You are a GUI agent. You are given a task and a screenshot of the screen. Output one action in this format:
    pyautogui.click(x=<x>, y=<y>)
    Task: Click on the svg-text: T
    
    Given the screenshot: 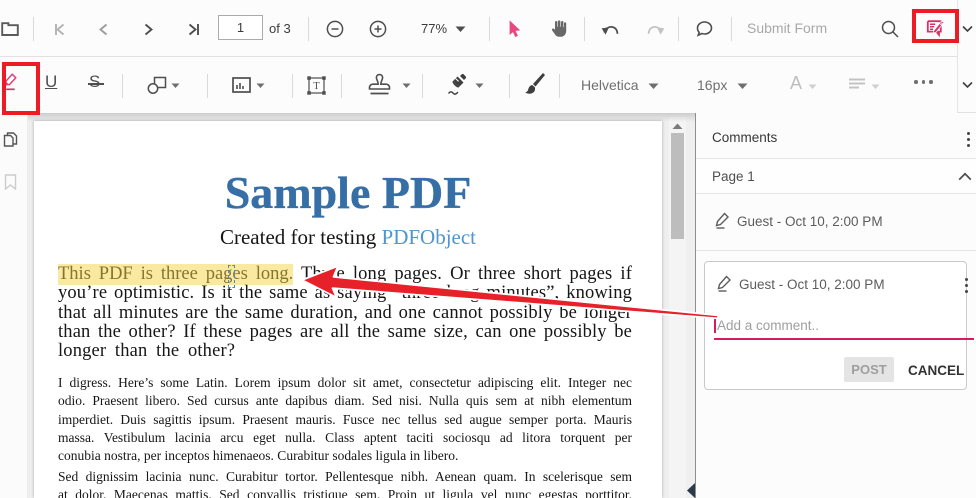 What is the action you would take?
    pyautogui.click(x=316, y=86)
    